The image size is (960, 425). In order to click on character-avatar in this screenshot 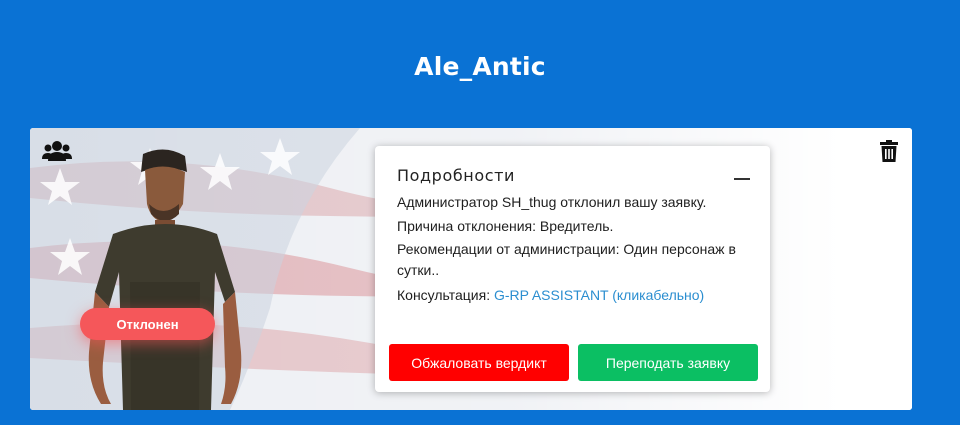, I will do `click(165, 279)`.